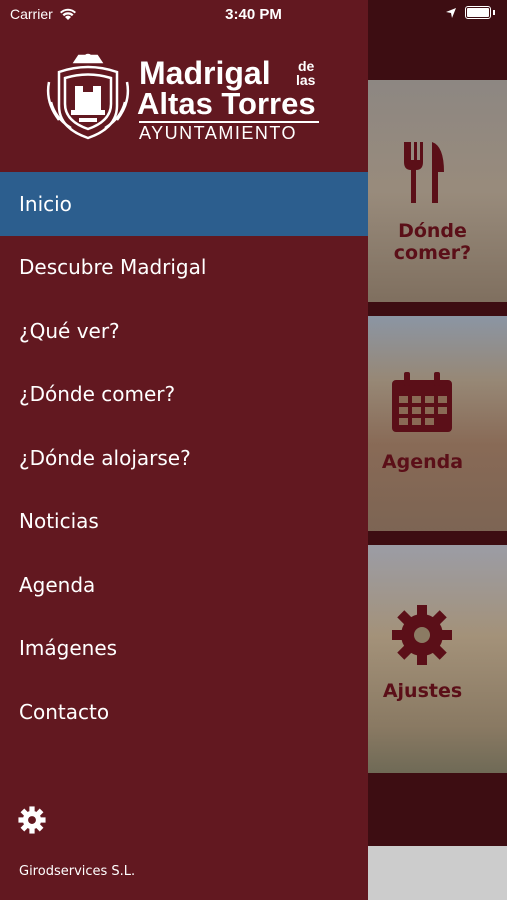  What do you see at coordinates (226, 103) in the screenshot?
I see `logo-title-line2: Altas Torres` at bounding box center [226, 103].